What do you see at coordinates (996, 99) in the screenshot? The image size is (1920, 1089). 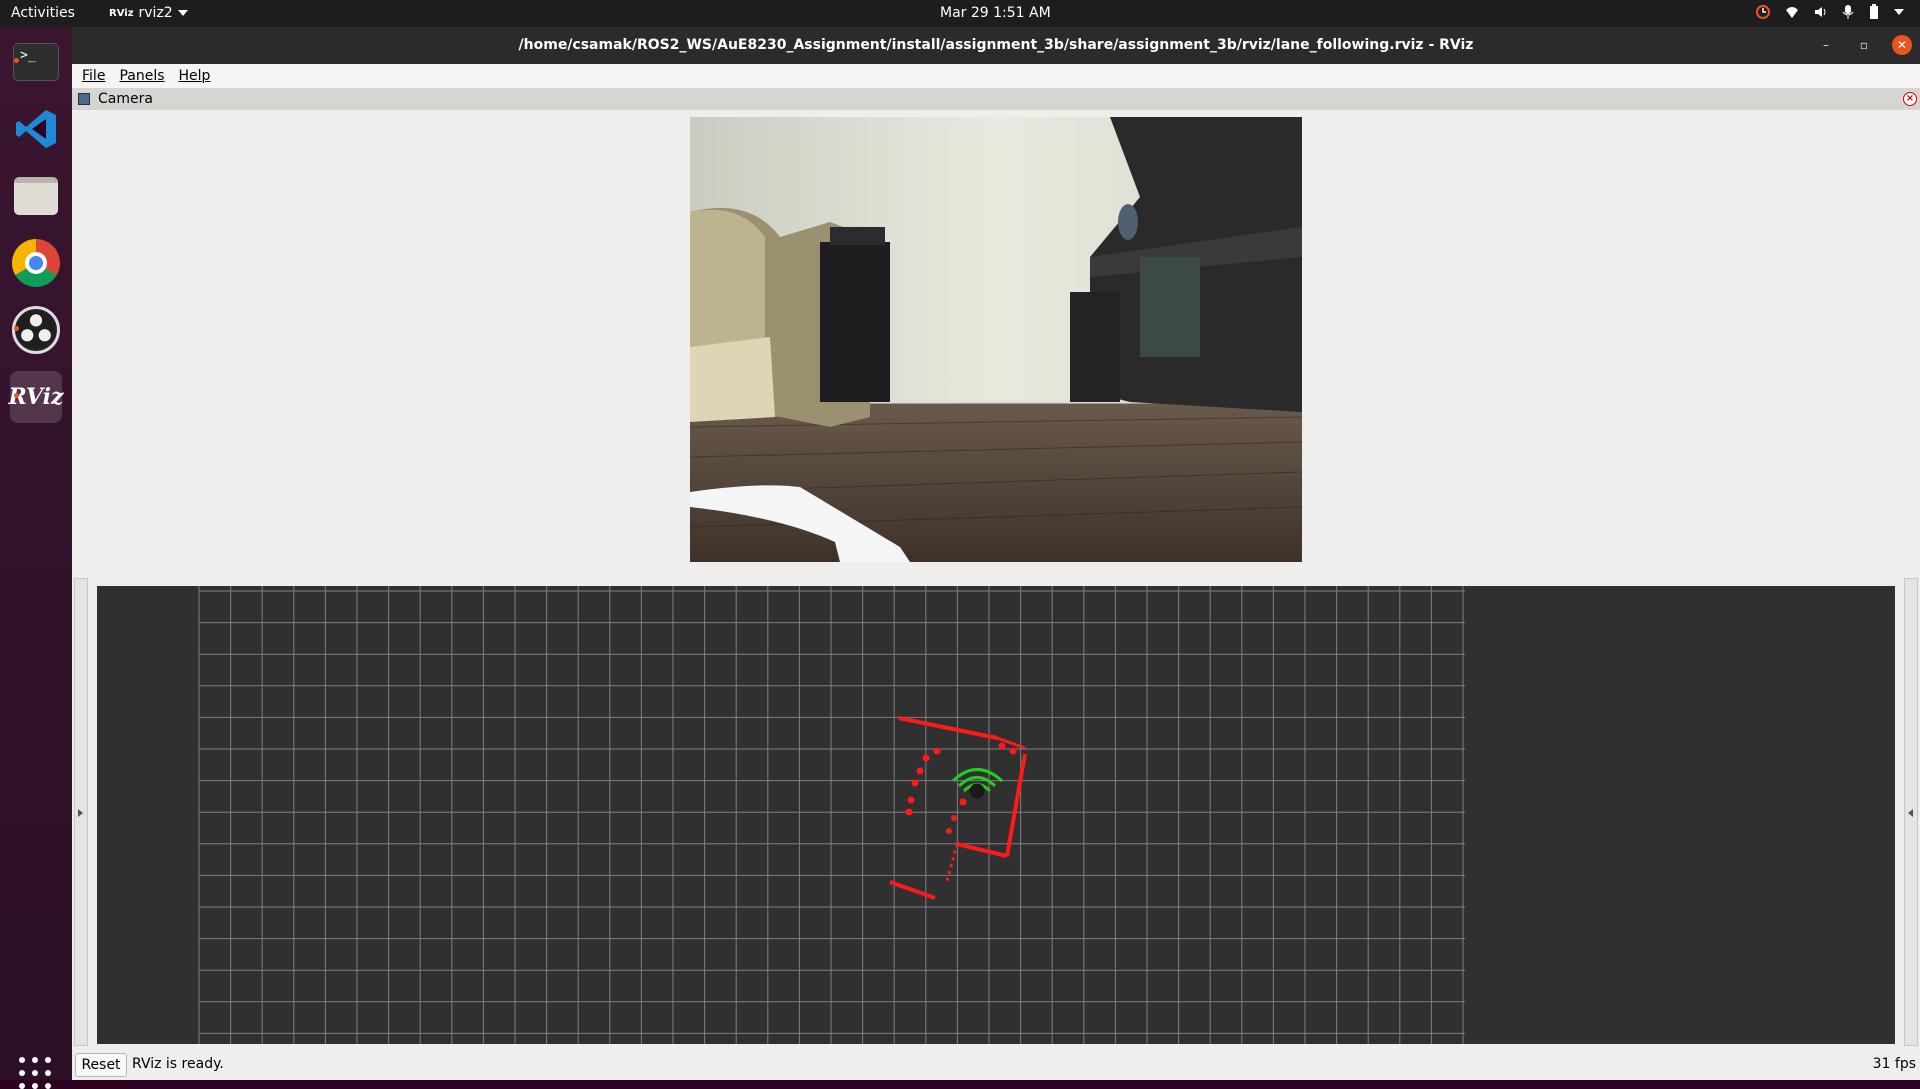 I see `camera-panel-header: Camera ×` at bounding box center [996, 99].